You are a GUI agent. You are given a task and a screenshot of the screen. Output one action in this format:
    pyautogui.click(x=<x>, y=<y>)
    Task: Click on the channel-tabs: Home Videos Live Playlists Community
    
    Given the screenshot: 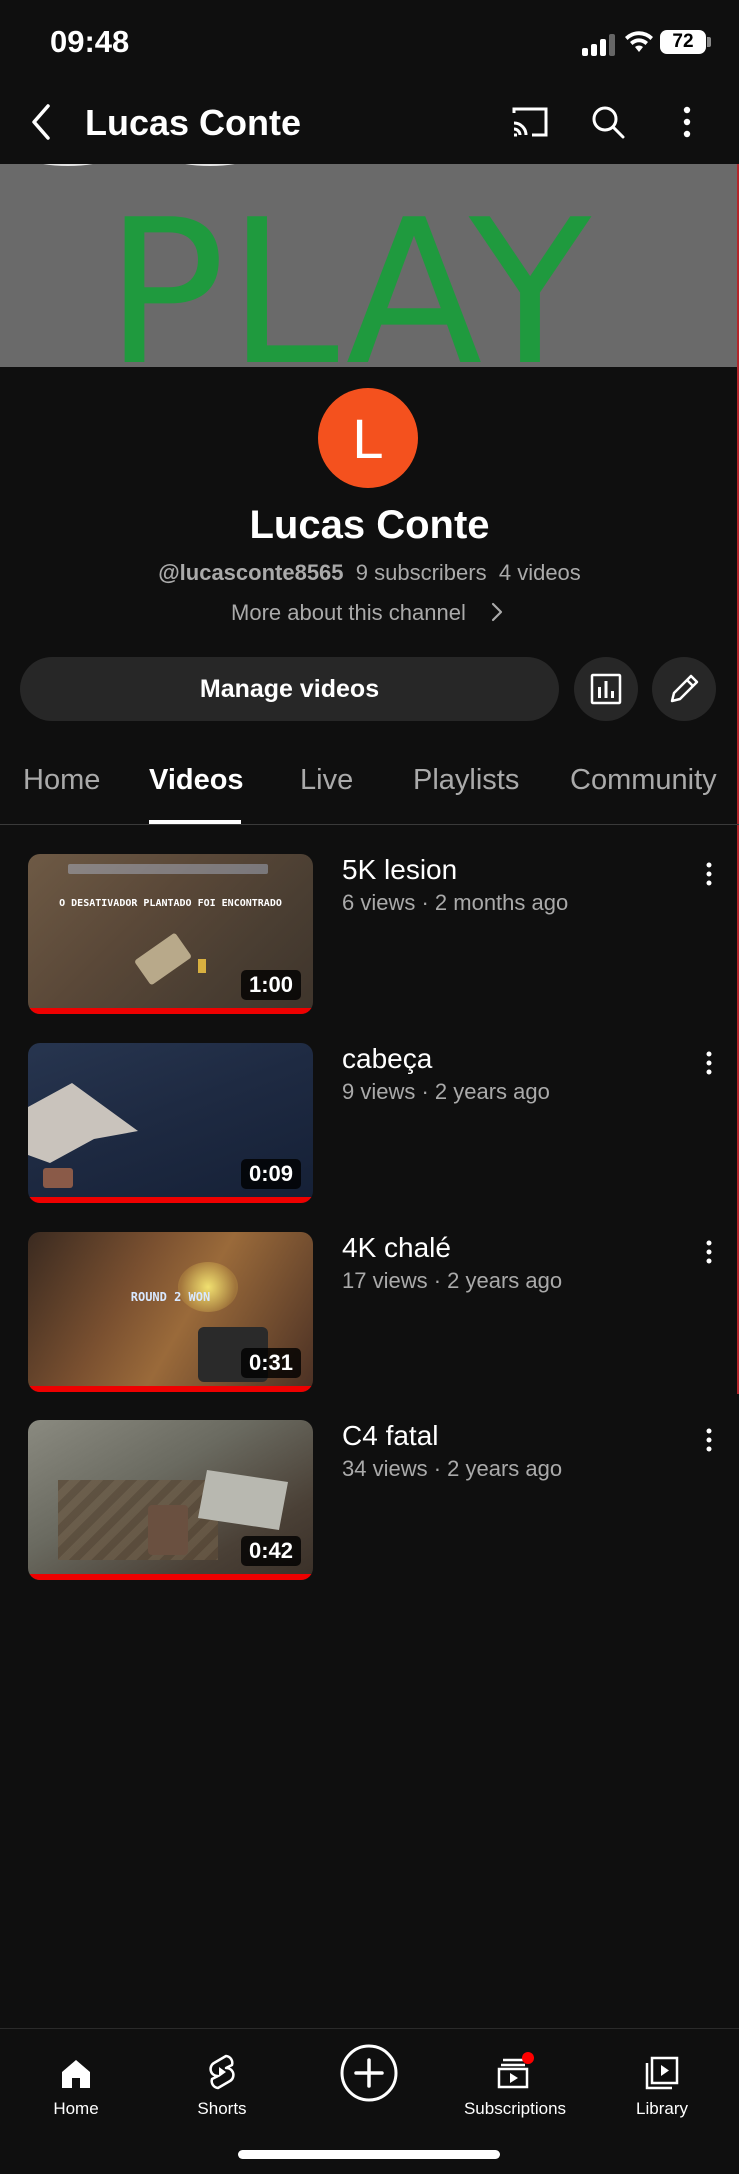 What is the action you would take?
    pyautogui.click(x=369, y=782)
    